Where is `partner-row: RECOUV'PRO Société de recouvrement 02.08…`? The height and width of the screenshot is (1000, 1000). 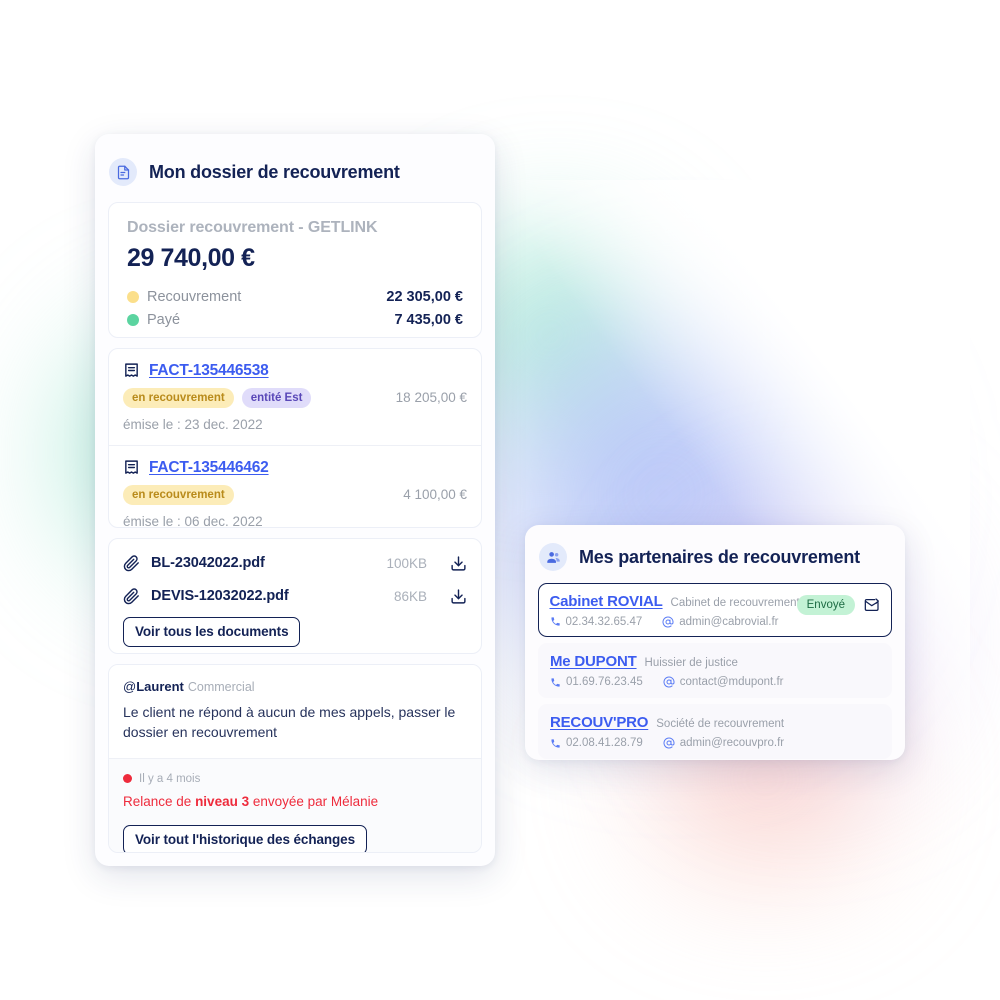 partner-row: RECOUV'PRO Société de recouvrement 02.08… is located at coordinates (715, 731).